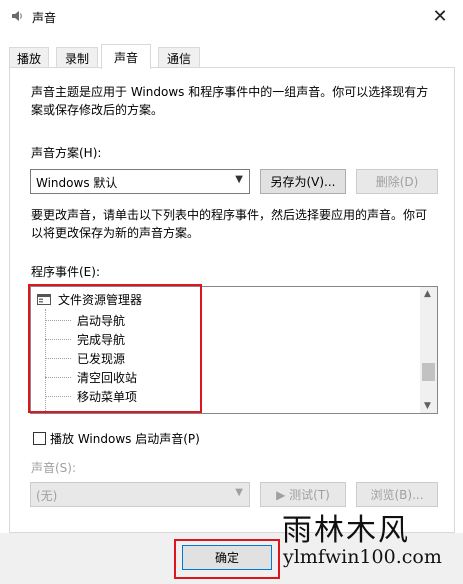  What do you see at coordinates (107, 396) in the screenshot?
I see `list-item: 移动菜单项` at bounding box center [107, 396].